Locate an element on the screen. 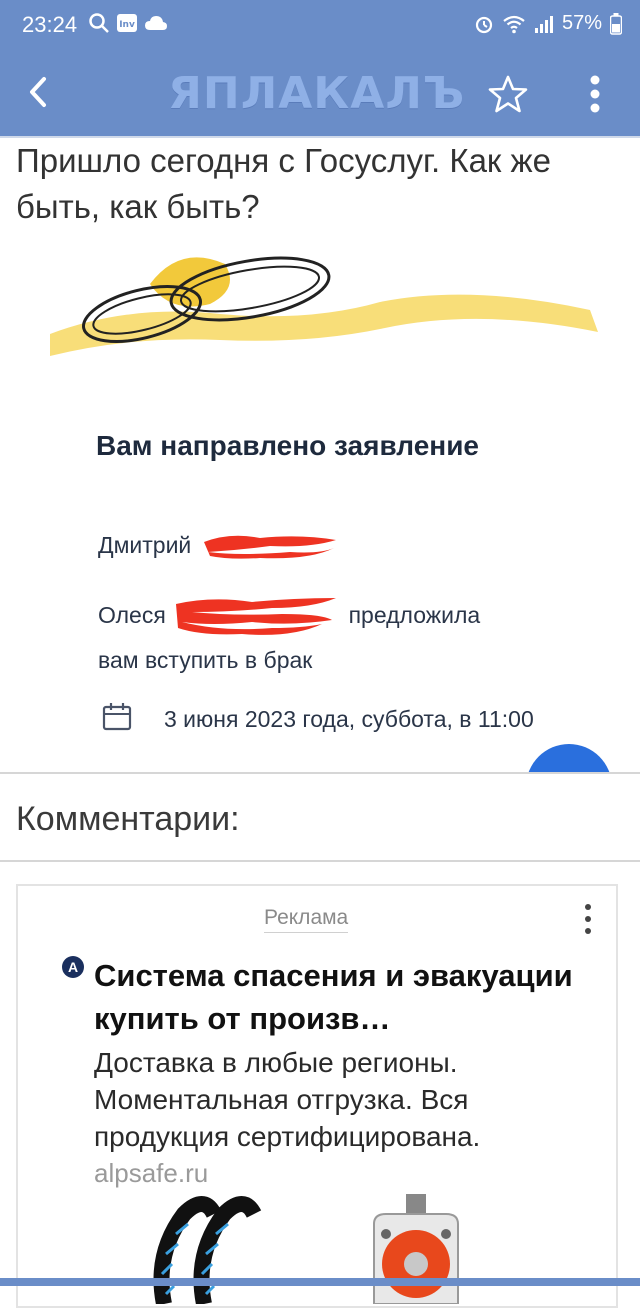 This screenshot has height=1308, width=640. ad-domain: alpsafe.ru is located at coordinates (151, 1173).